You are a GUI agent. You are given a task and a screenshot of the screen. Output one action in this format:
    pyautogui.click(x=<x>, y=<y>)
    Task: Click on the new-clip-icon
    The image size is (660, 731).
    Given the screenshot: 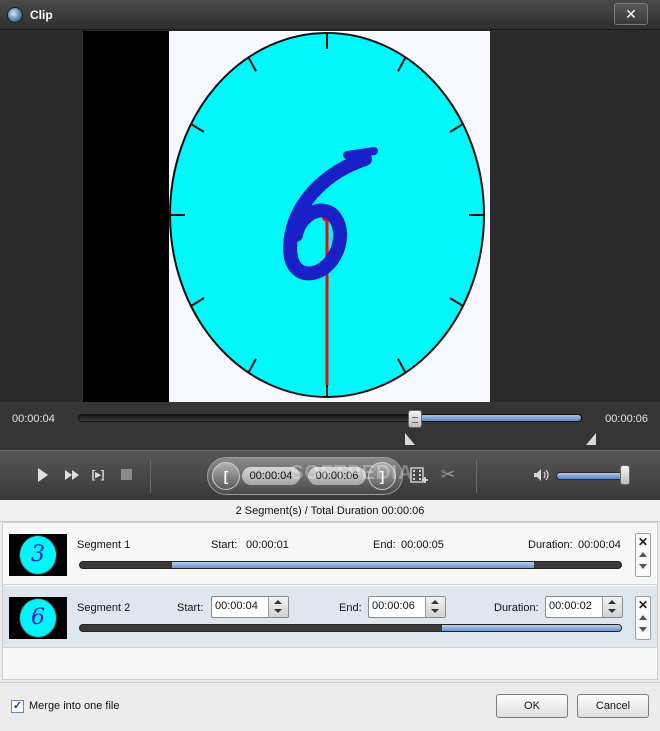 What is the action you would take?
    pyautogui.click(x=419, y=475)
    